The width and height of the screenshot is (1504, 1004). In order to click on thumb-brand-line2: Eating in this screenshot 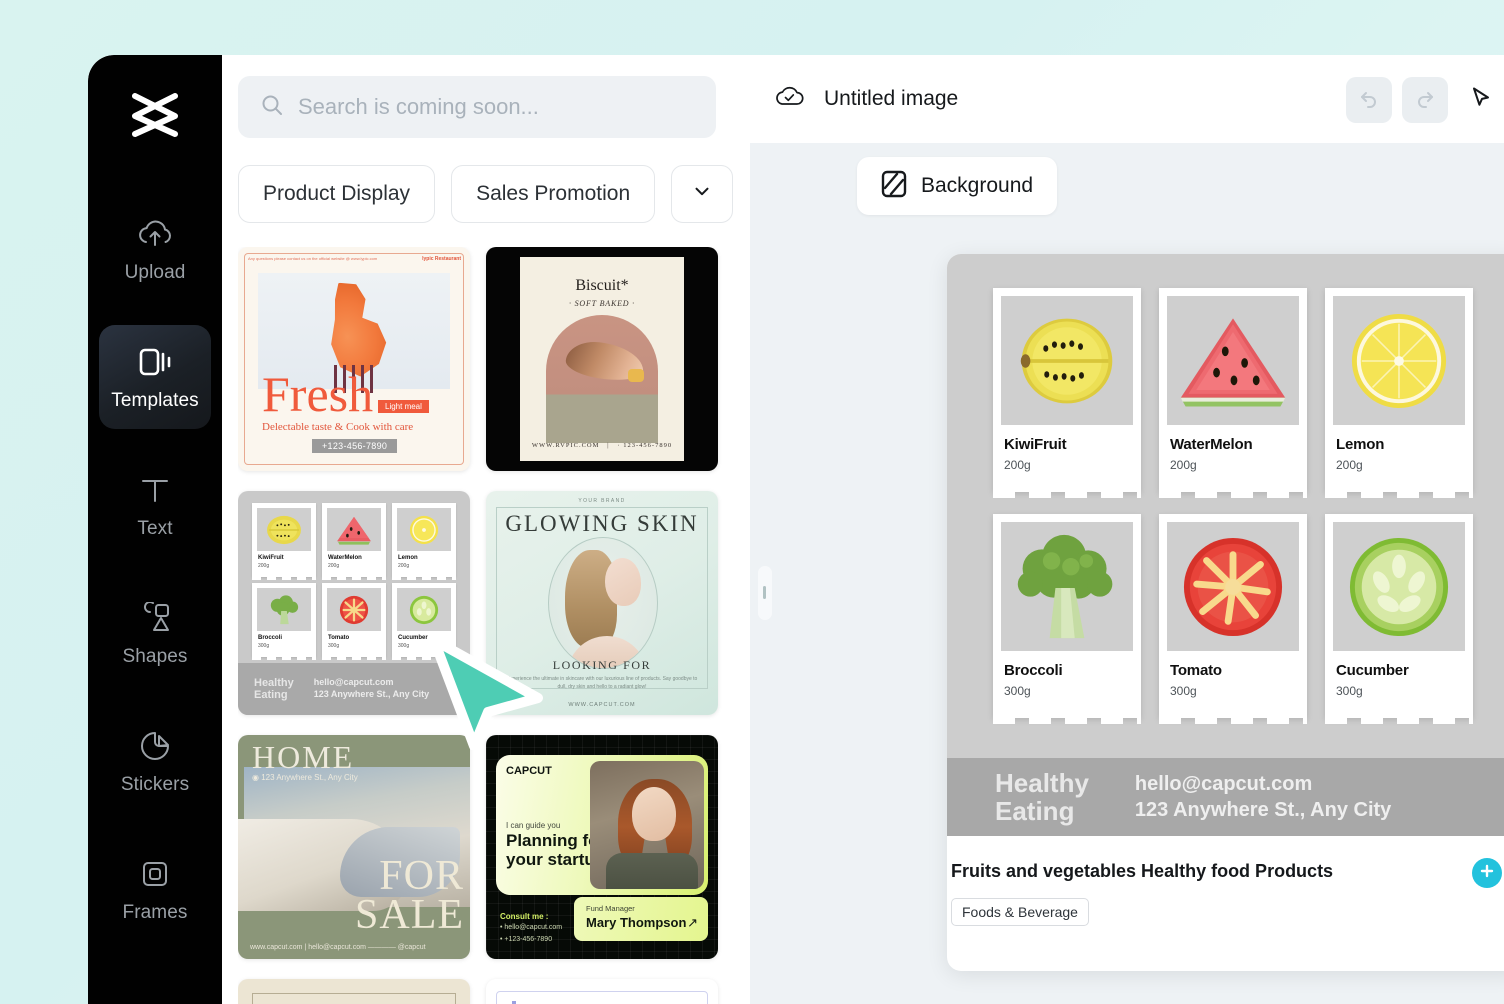, I will do `click(271, 695)`.